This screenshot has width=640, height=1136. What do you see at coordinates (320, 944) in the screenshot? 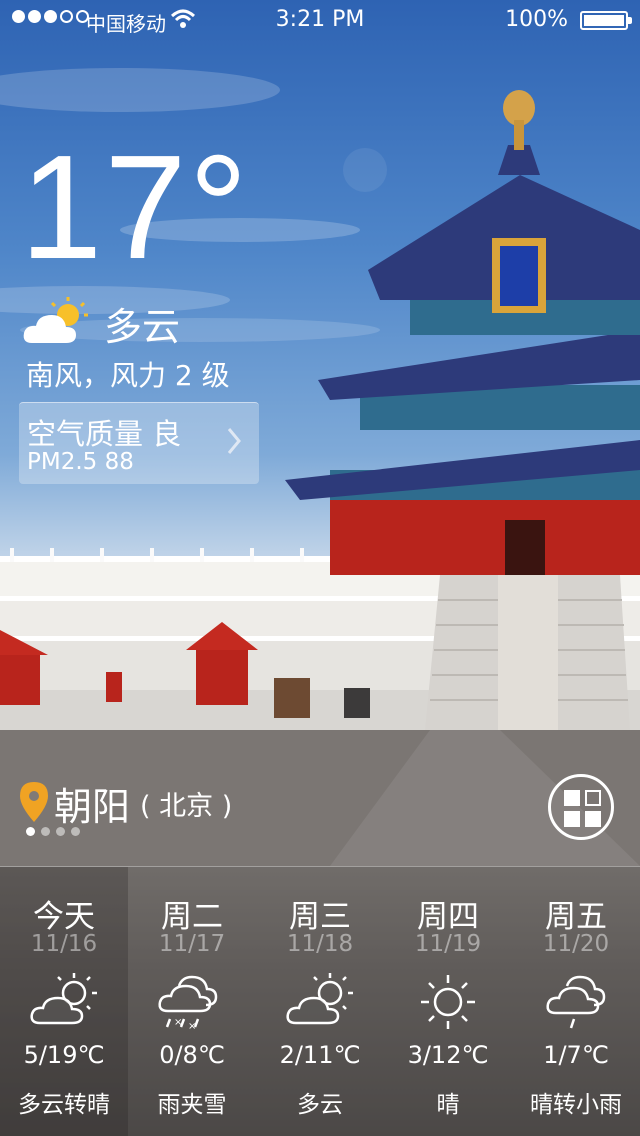
I see `forecast-date: 11/18` at bounding box center [320, 944].